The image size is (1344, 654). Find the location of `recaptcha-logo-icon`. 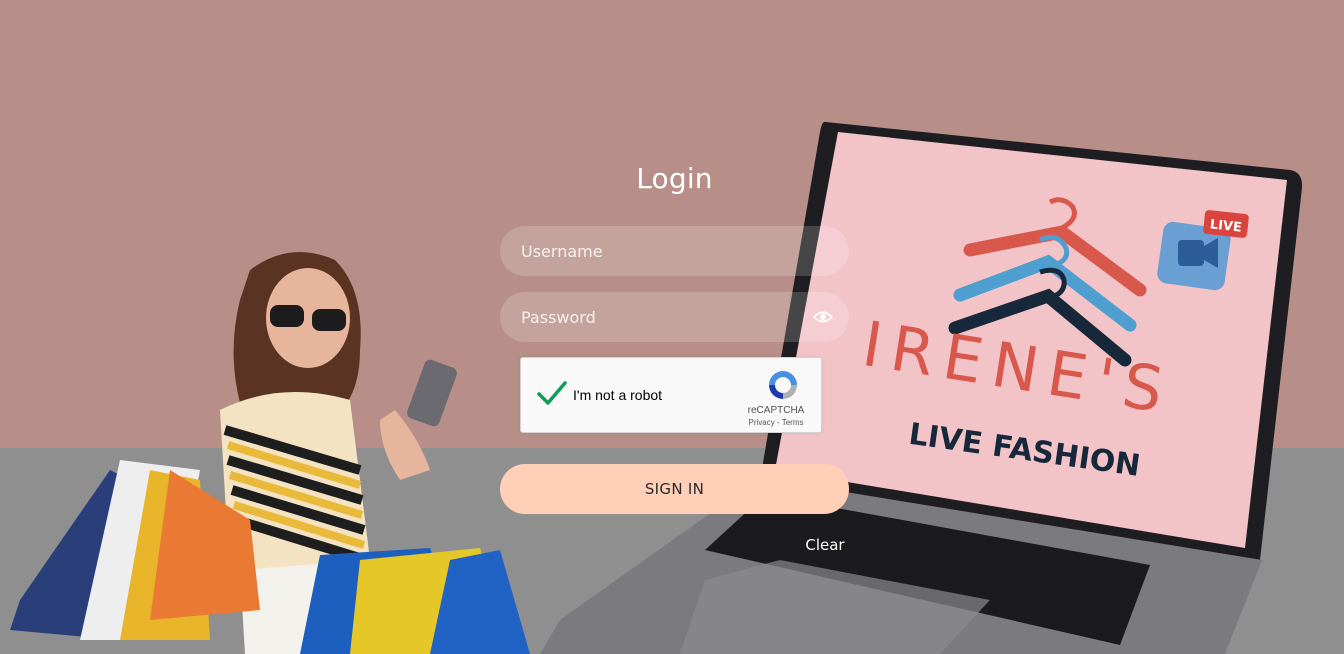

recaptcha-logo-icon is located at coordinates (783, 385).